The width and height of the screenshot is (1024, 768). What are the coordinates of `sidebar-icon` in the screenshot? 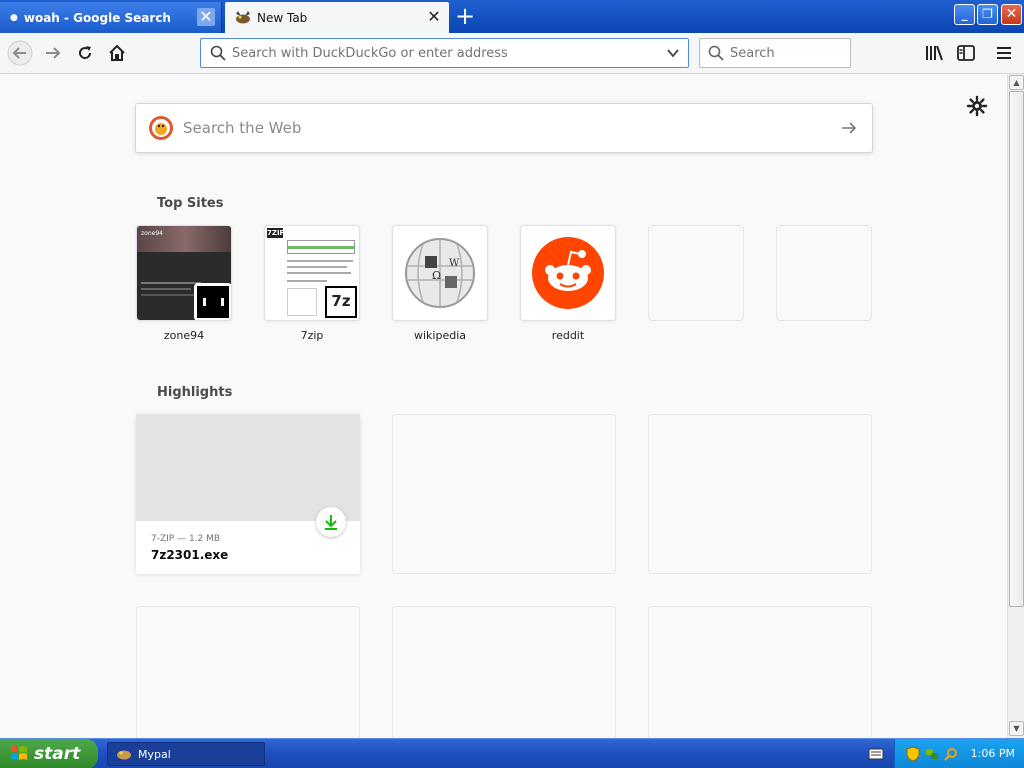 It's located at (966, 53).